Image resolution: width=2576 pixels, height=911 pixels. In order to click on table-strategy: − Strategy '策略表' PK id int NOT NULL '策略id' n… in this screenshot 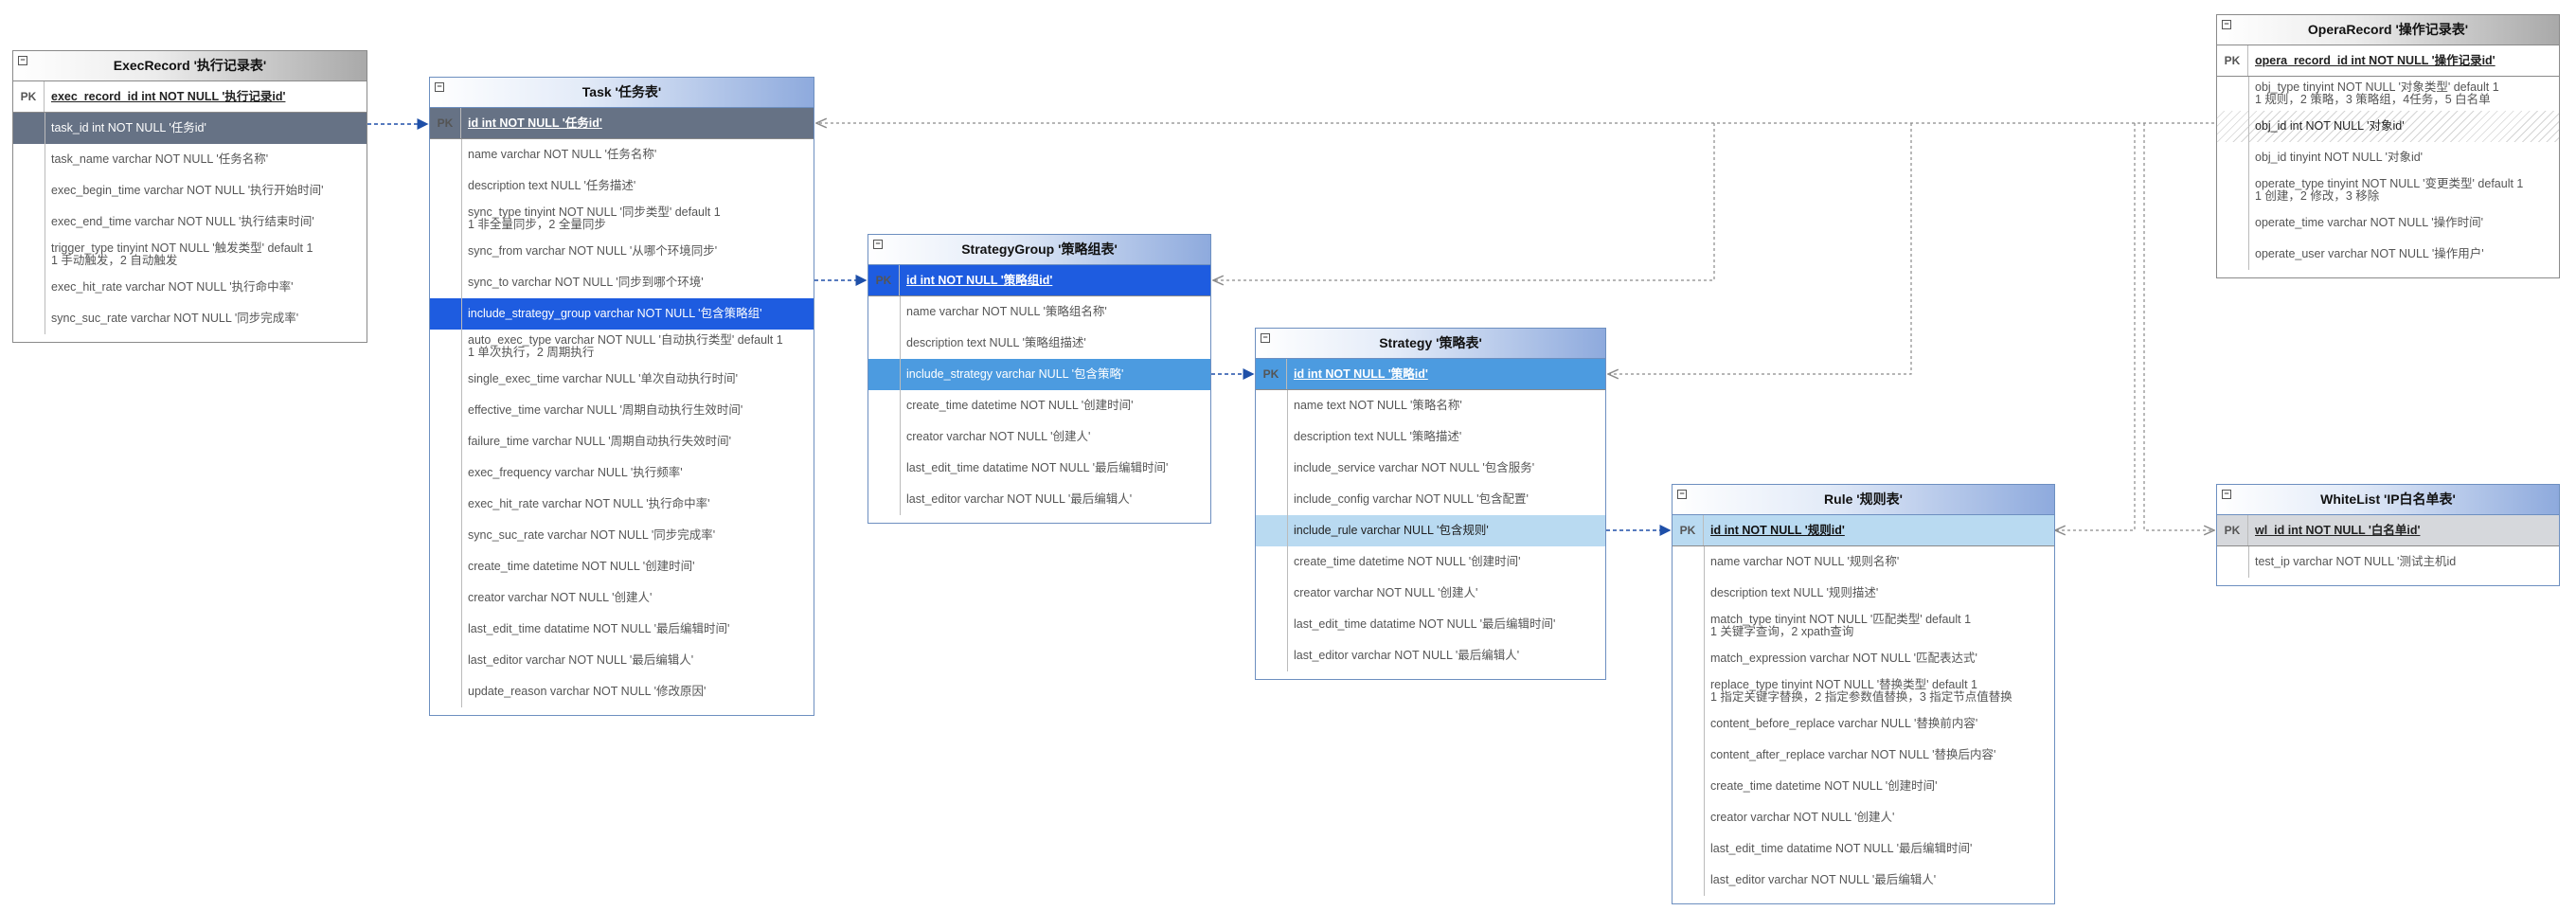, I will do `click(1430, 504)`.